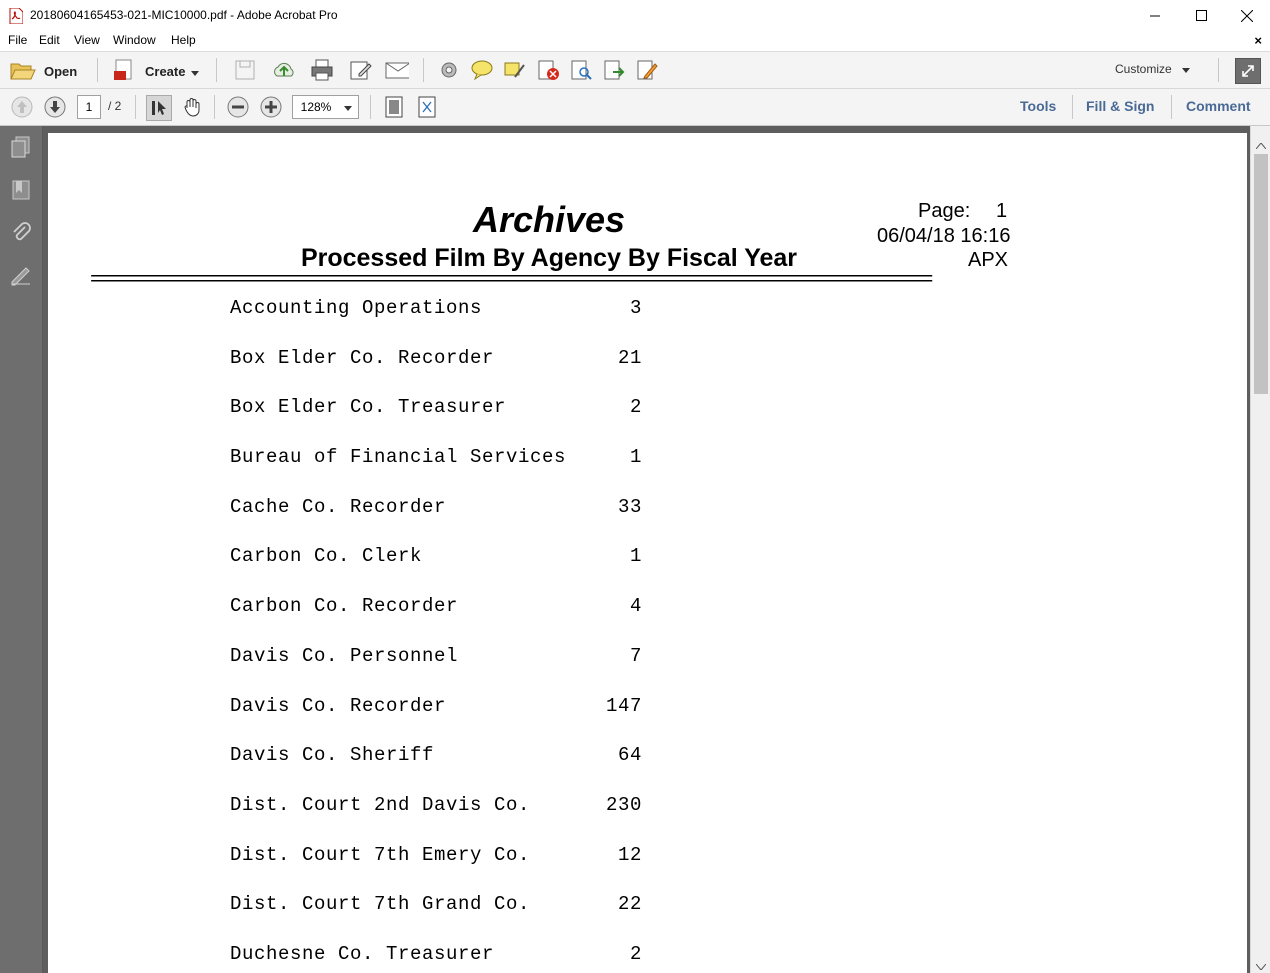  I want to click on agency-name: Dist. Court 7th Emery Co., so click(380, 854).